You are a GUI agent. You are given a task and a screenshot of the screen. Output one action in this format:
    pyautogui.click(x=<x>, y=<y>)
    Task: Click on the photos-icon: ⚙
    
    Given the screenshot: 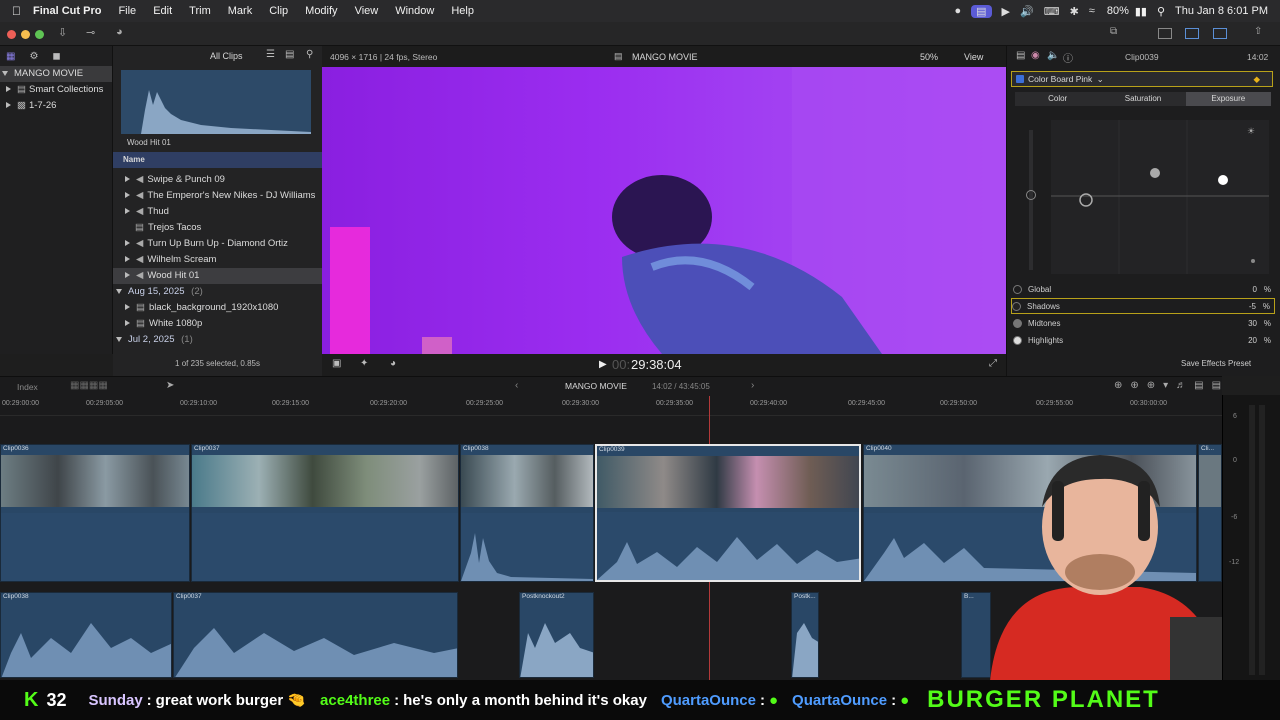 What is the action you would take?
    pyautogui.click(x=33, y=56)
    